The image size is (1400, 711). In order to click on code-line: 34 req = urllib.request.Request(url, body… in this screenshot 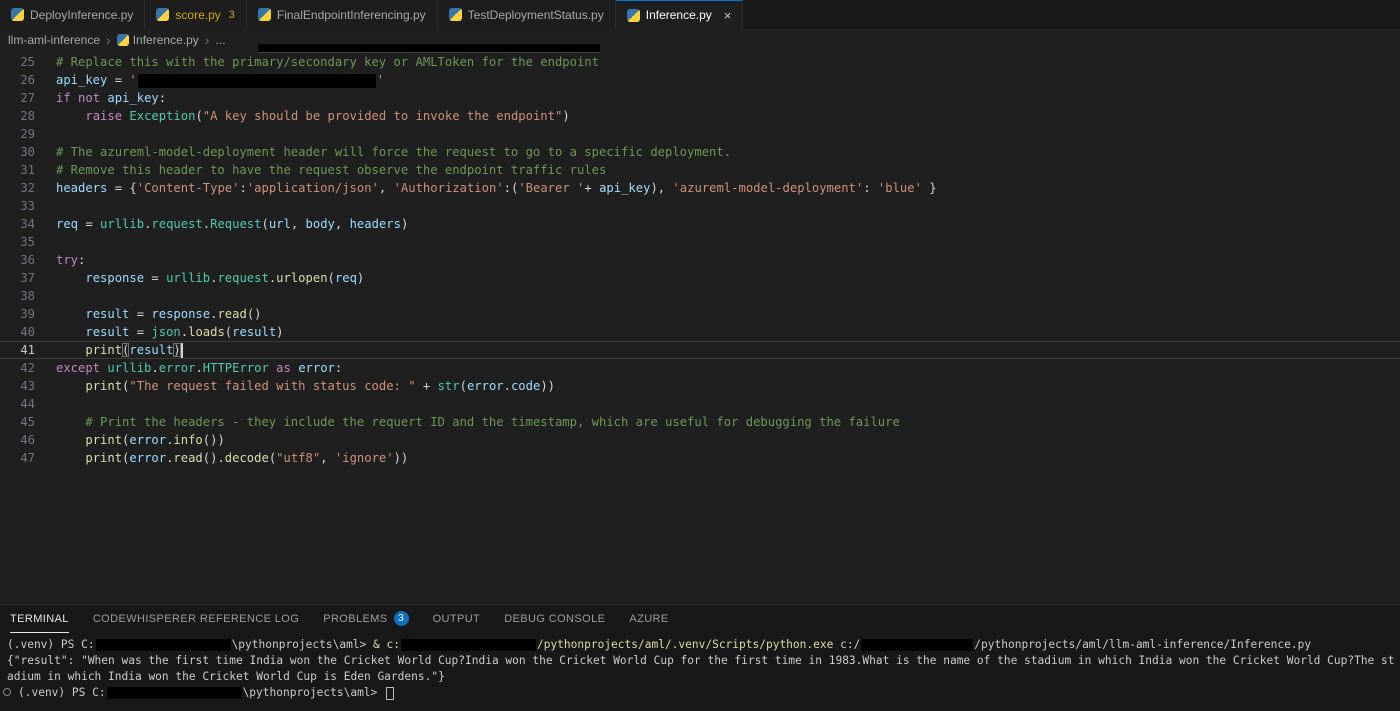, I will do `click(700, 224)`.